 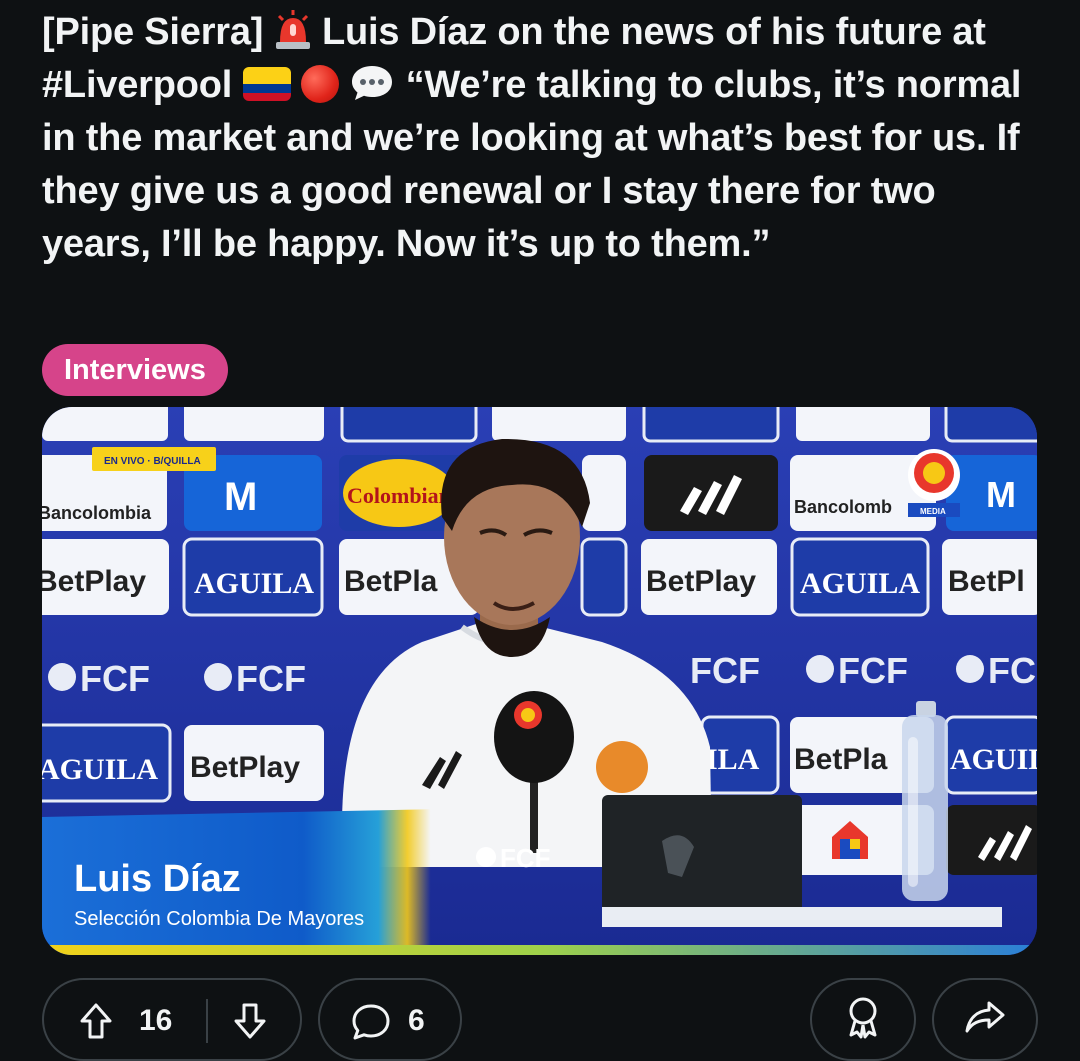 I want to click on award-button, so click(x=863, y=1019).